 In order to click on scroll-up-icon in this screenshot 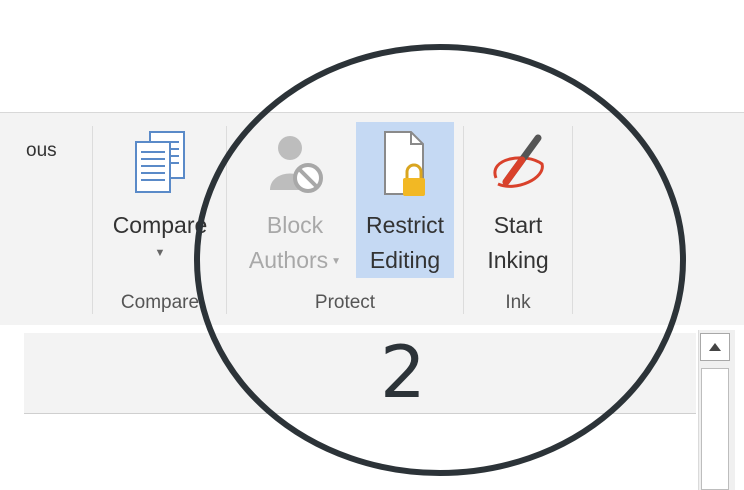, I will do `click(715, 347)`.